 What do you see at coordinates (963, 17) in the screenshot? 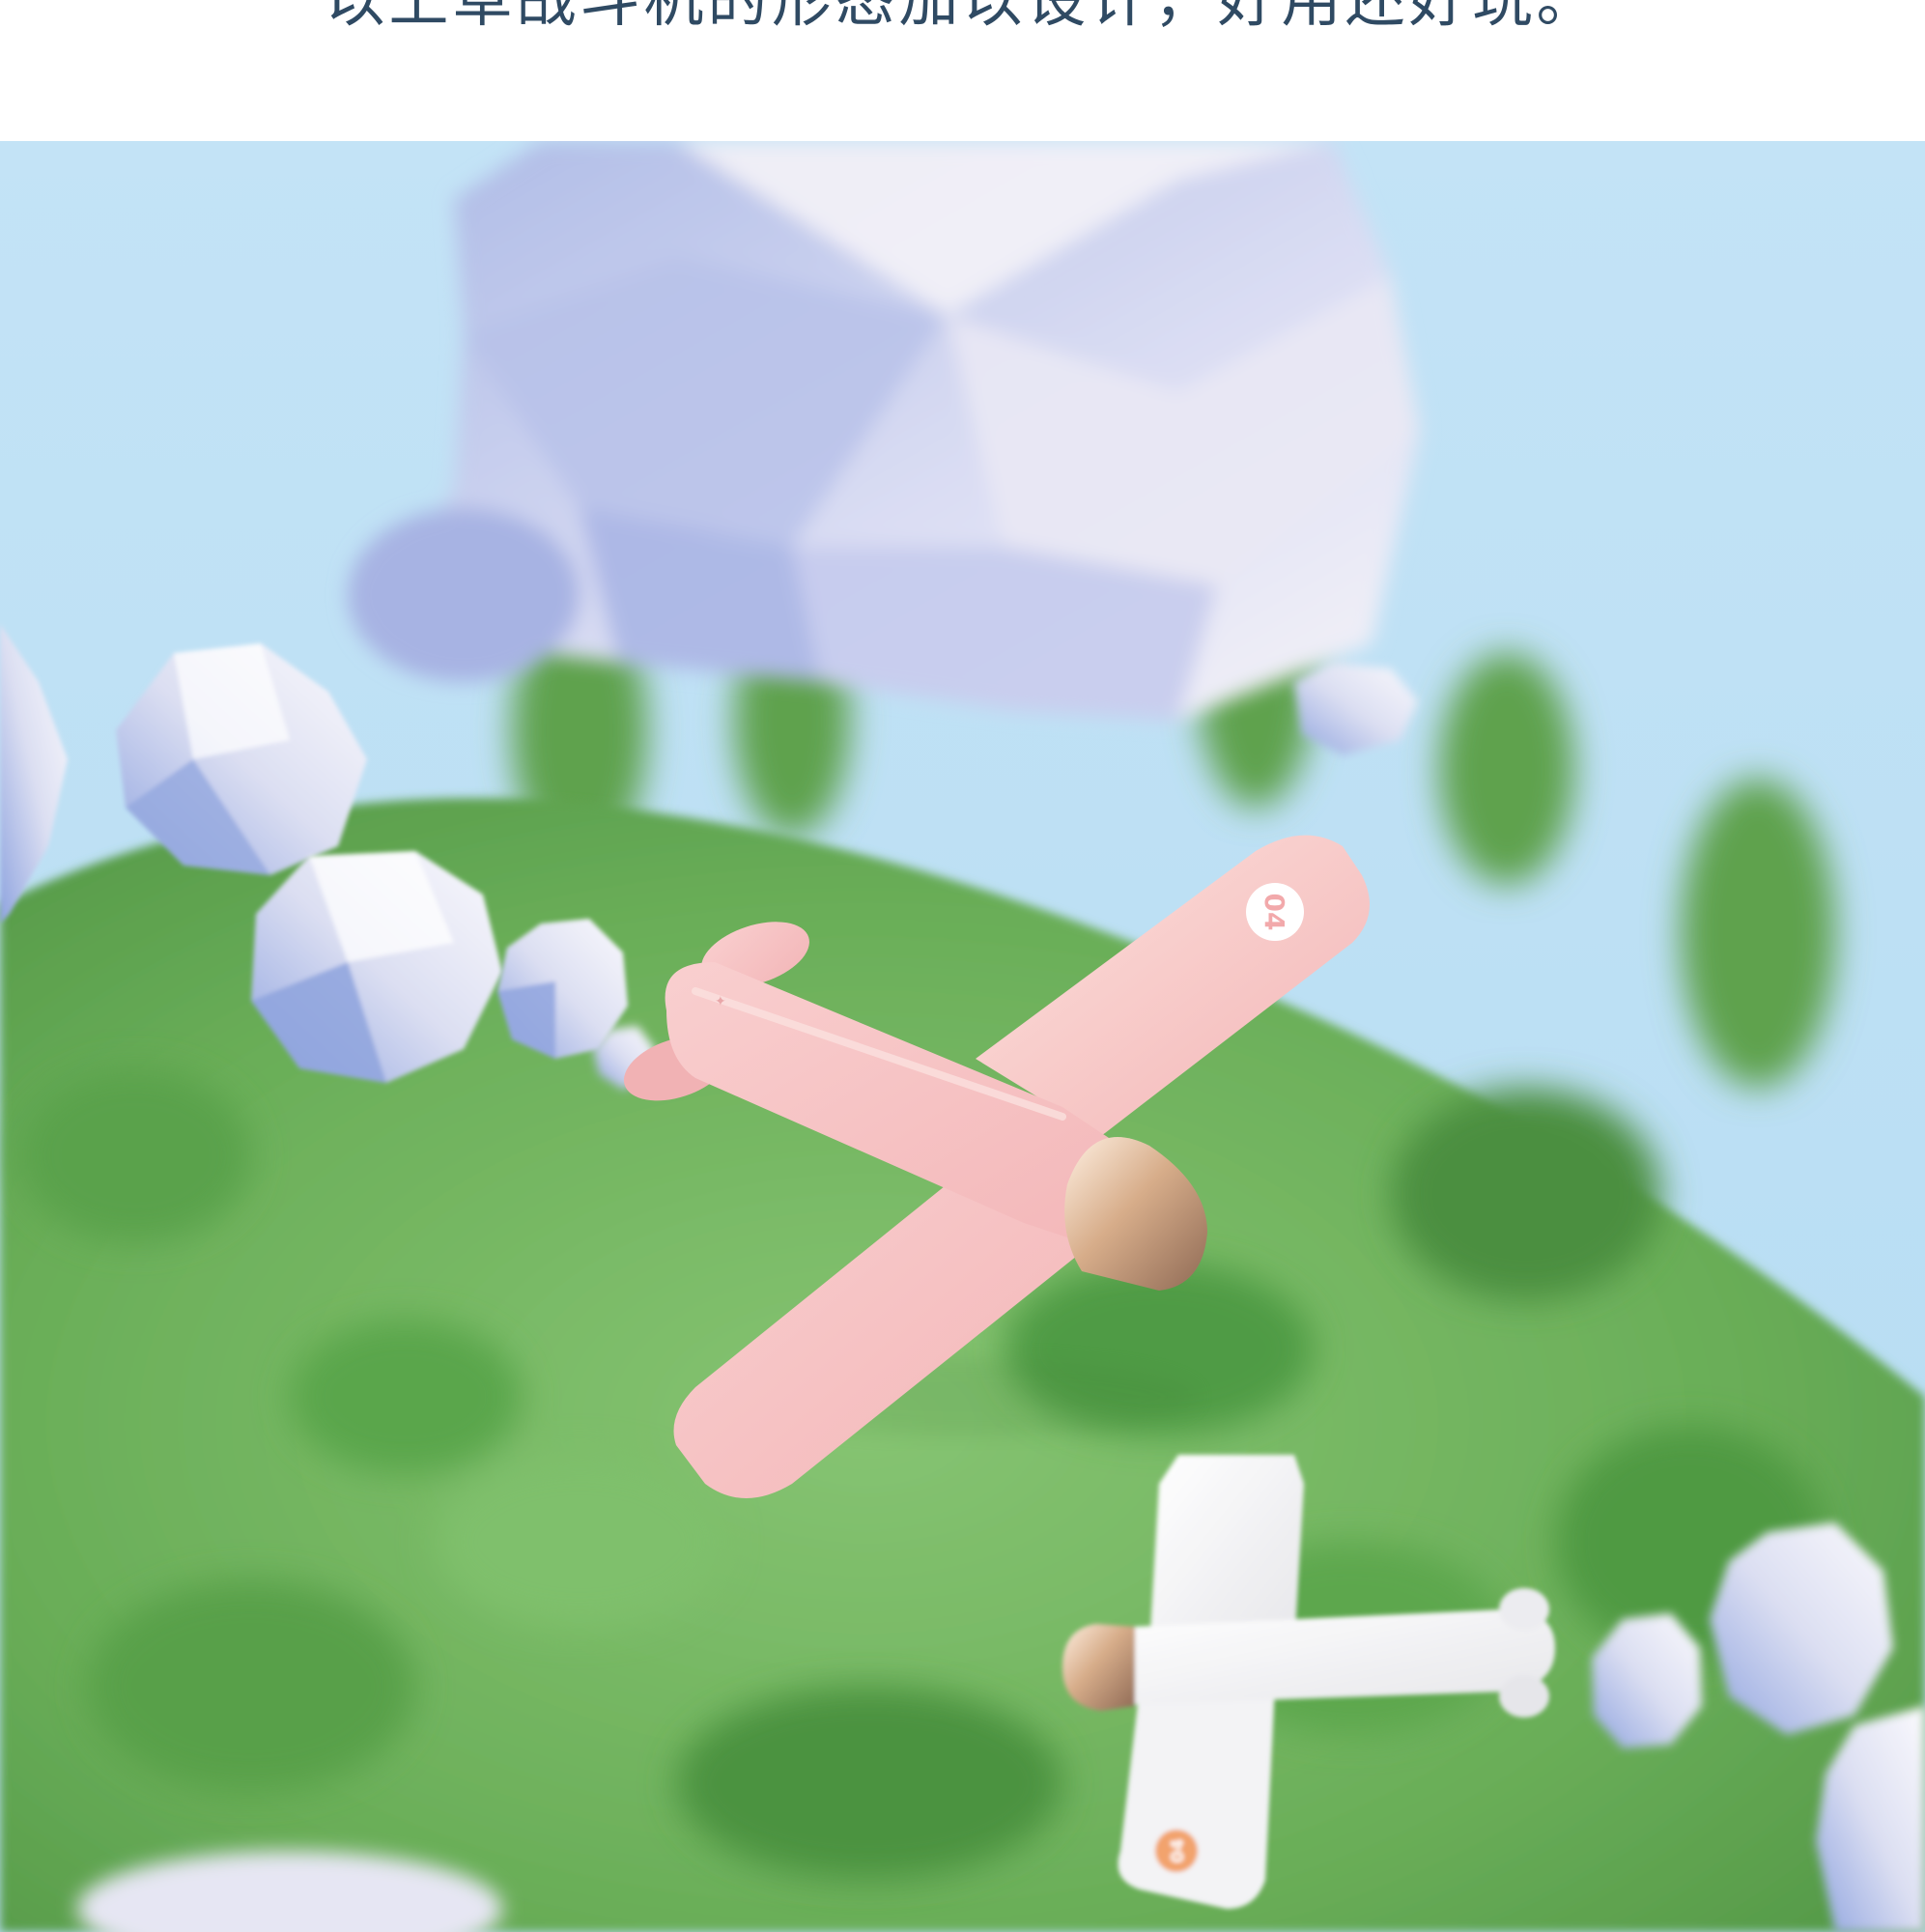
I see `caption-text: 以上草战斗机的形态加以设计，好用还好玩。` at bounding box center [963, 17].